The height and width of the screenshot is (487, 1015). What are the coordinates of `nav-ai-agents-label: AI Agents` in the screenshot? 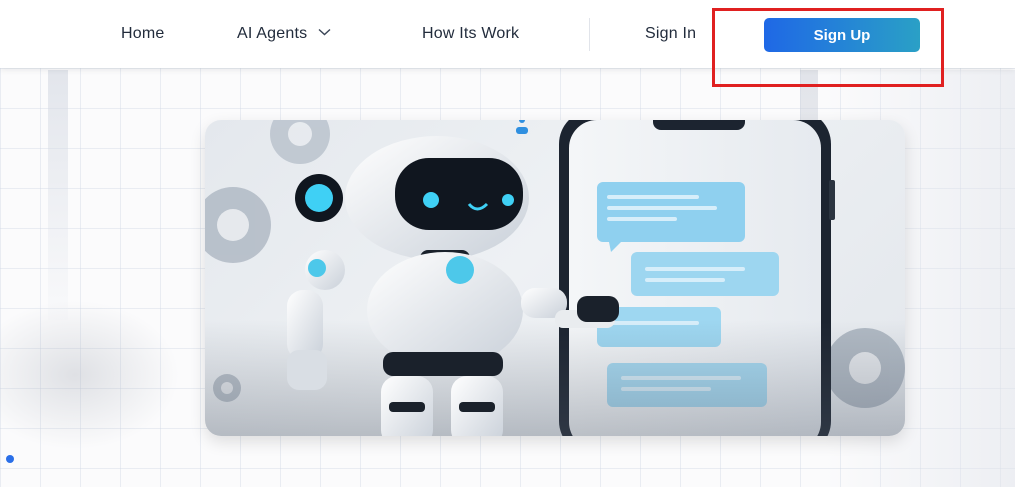 It's located at (272, 33).